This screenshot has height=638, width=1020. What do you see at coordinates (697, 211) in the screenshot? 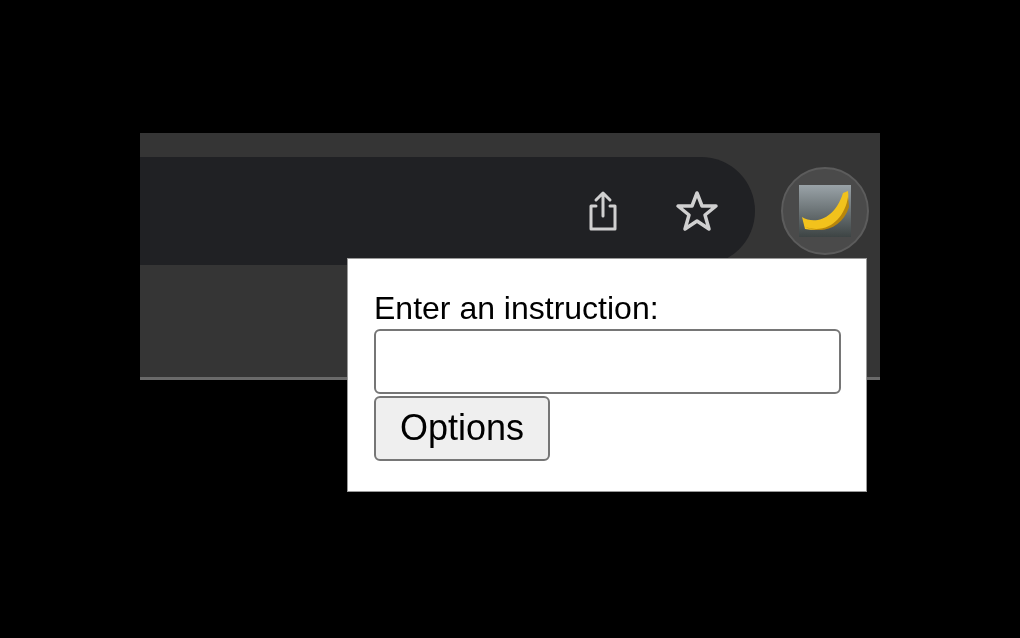
I see `star-icon` at bounding box center [697, 211].